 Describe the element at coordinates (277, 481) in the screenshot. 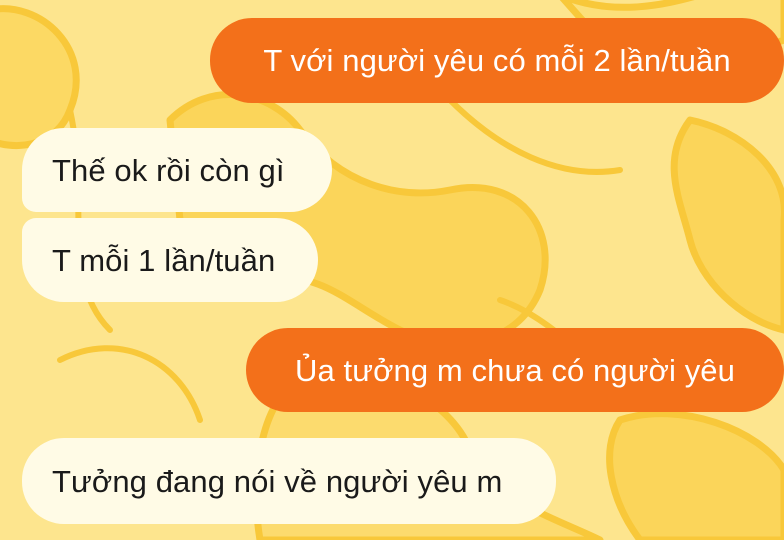

I see `message-text: Tưởng đang nói về người yêu m` at that location.